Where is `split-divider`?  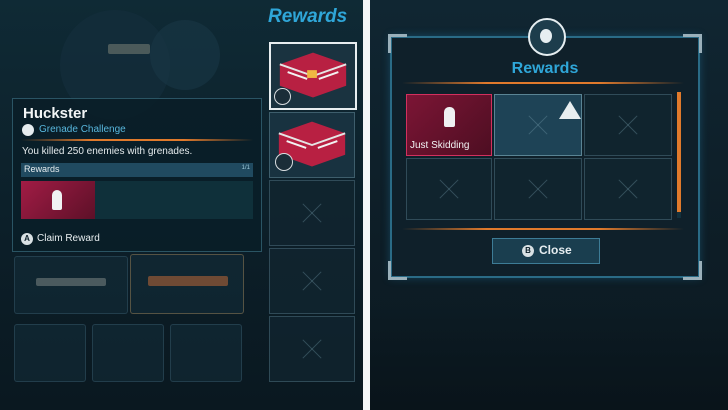 split-divider is located at coordinates (366, 205).